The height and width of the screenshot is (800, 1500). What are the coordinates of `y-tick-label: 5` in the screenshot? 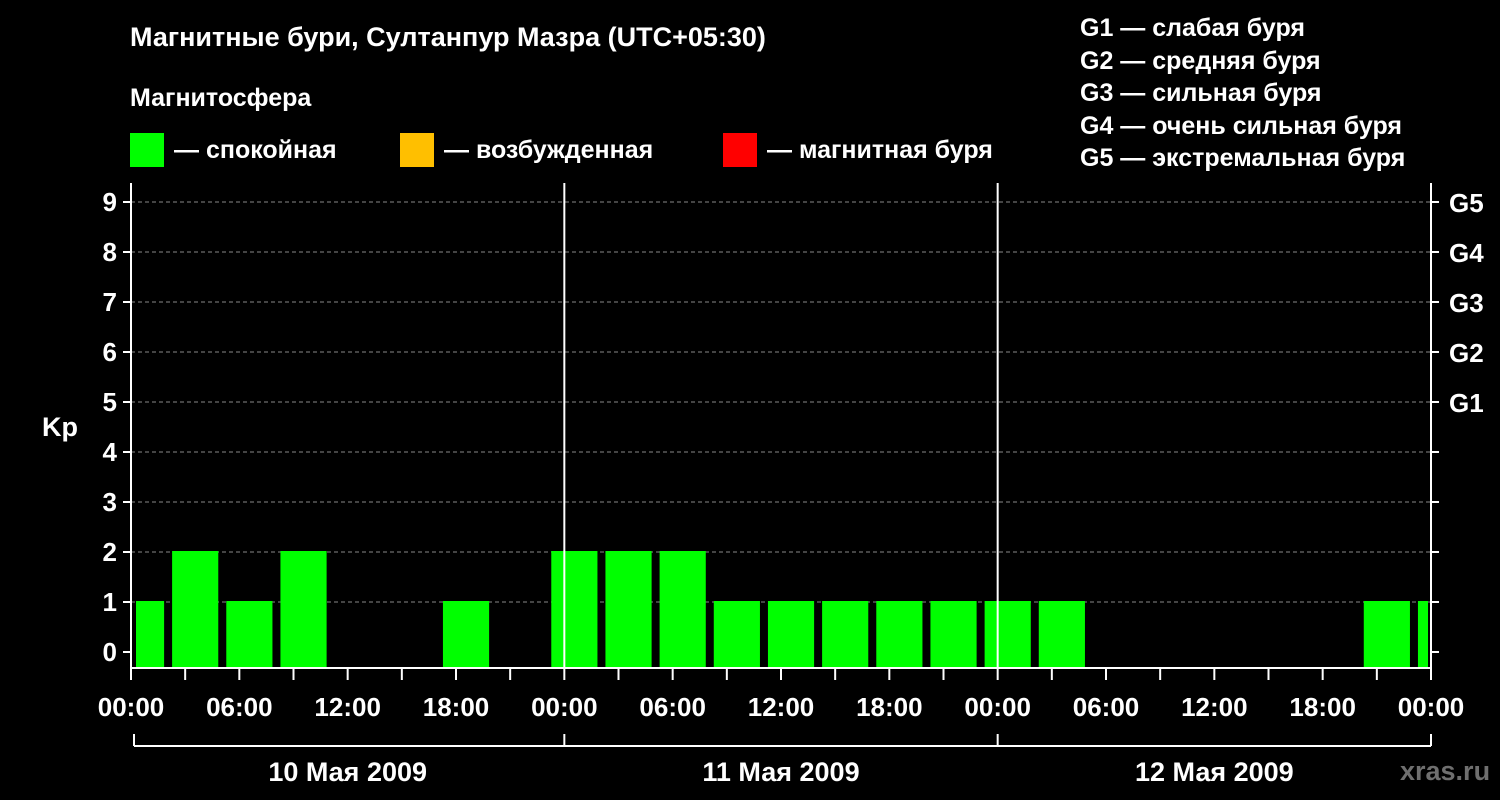 It's located at (110, 402).